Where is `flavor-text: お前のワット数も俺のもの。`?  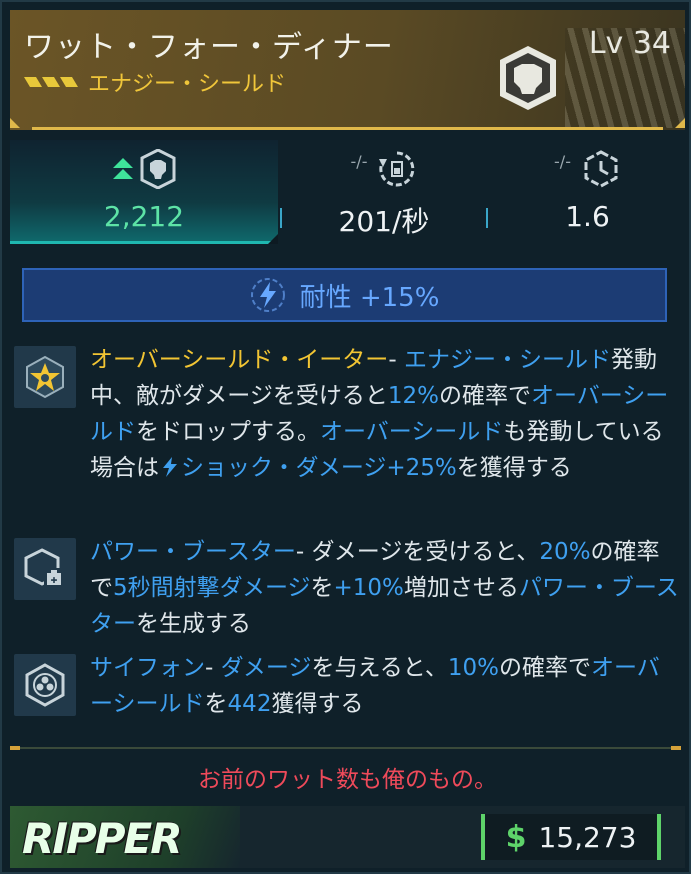 flavor-text: お前のワット数も俺のもの。 is located at coordinates (347, 780).